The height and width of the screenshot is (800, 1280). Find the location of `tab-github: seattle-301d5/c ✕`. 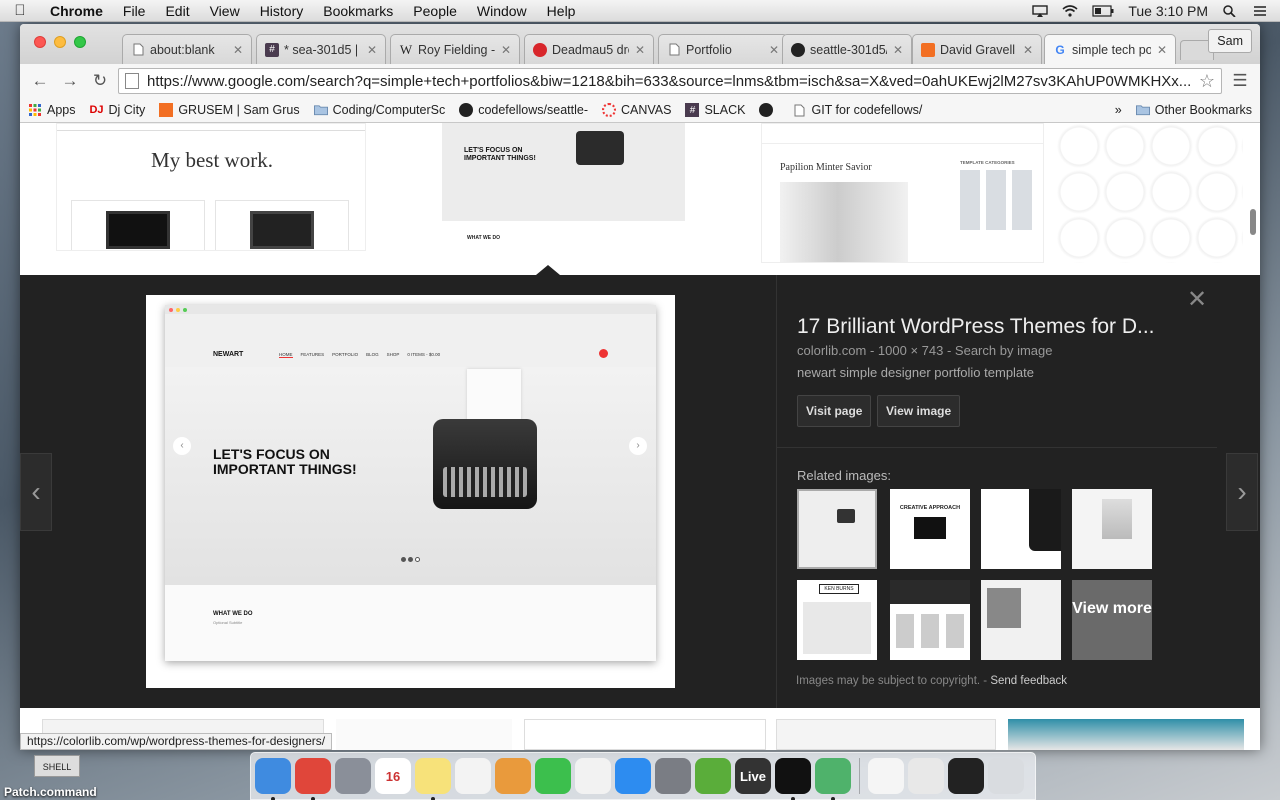

tab-github: seattle-301d5/c ✕ is located at coordinates (847, 49).